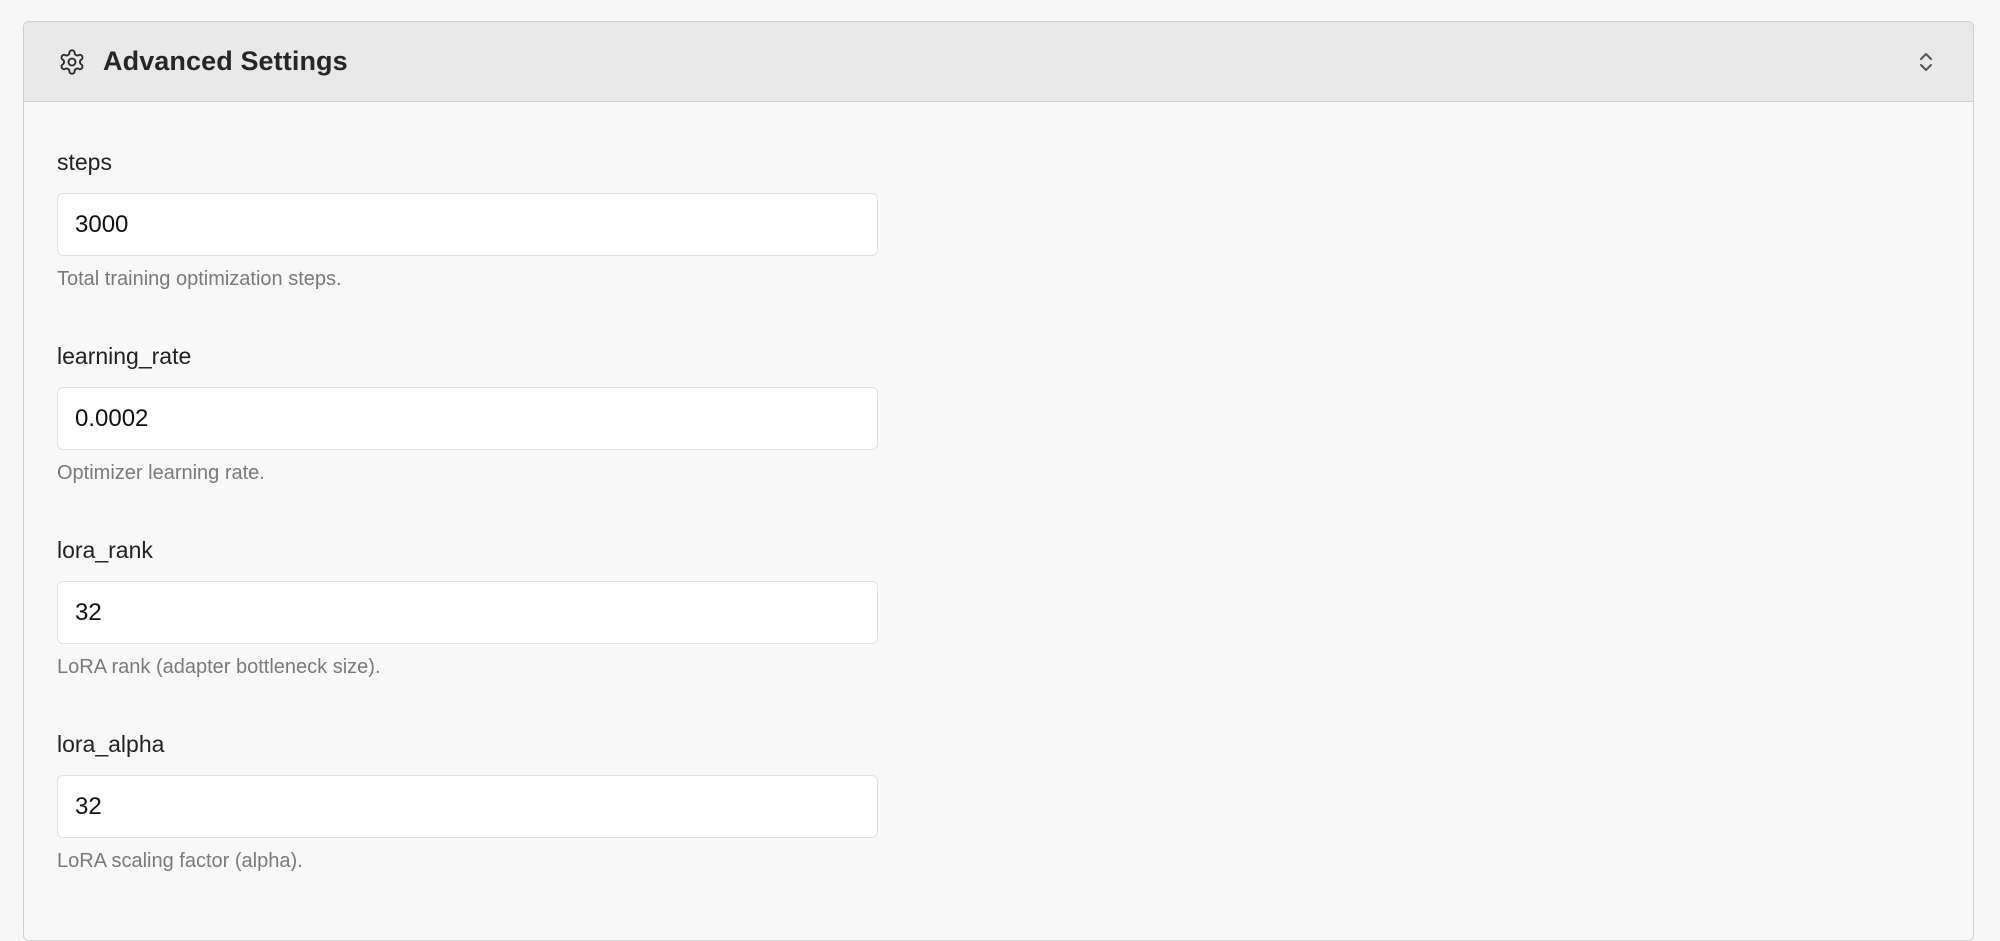 This screenshot has height=941, width=2000. What do you see at coordinates (161, 473) in the screenshot?
I see `field-help-text: Optimizer learning rate.` at bounding box center [161, 473].